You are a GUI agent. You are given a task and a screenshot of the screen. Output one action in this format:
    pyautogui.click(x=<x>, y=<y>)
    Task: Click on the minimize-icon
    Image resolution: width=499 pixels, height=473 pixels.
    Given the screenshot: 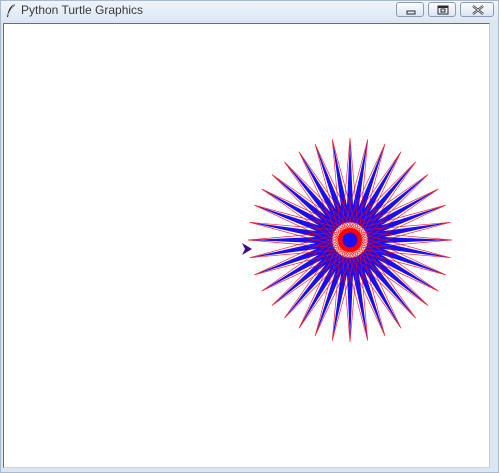 What is the action you would take?
    pyautogui.click(x=411, y=12)
    